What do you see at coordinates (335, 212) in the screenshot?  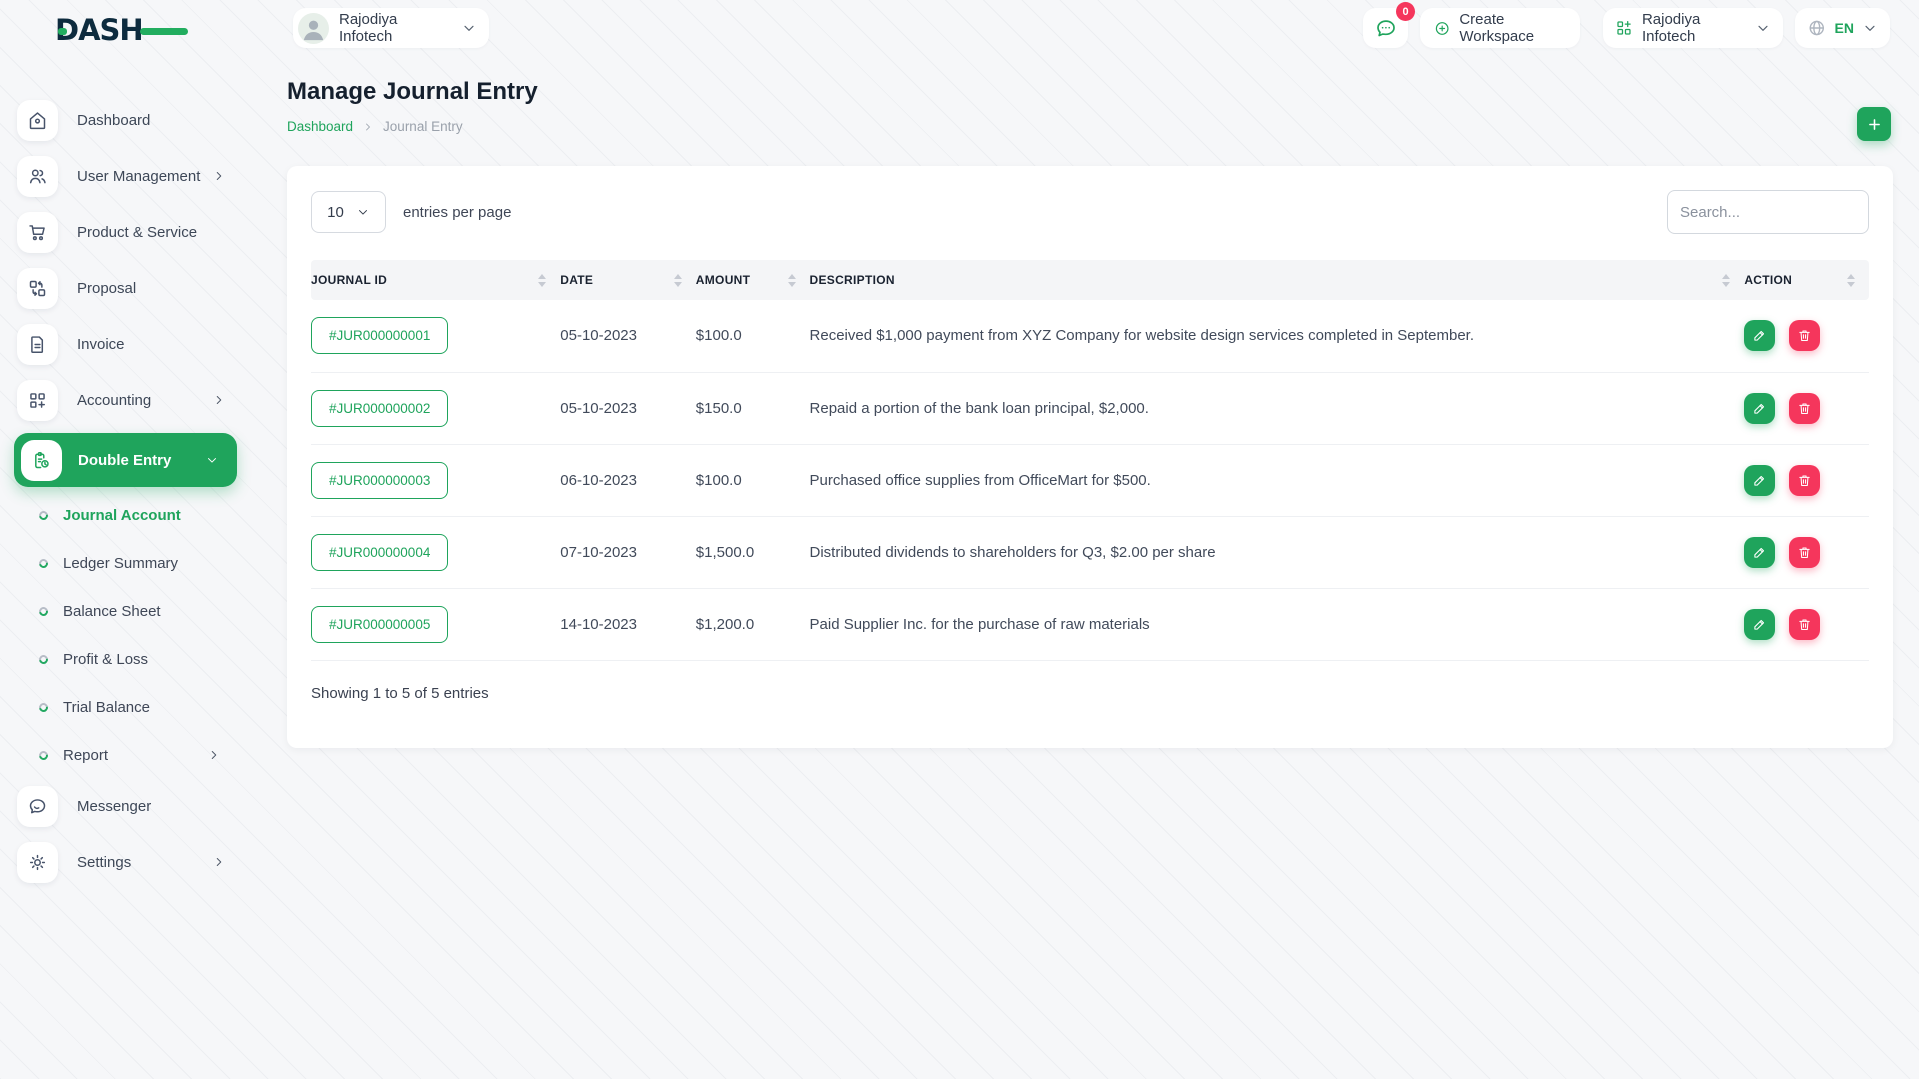 I see `entries-per-page-value: 10` at bounding box center [335, 212].